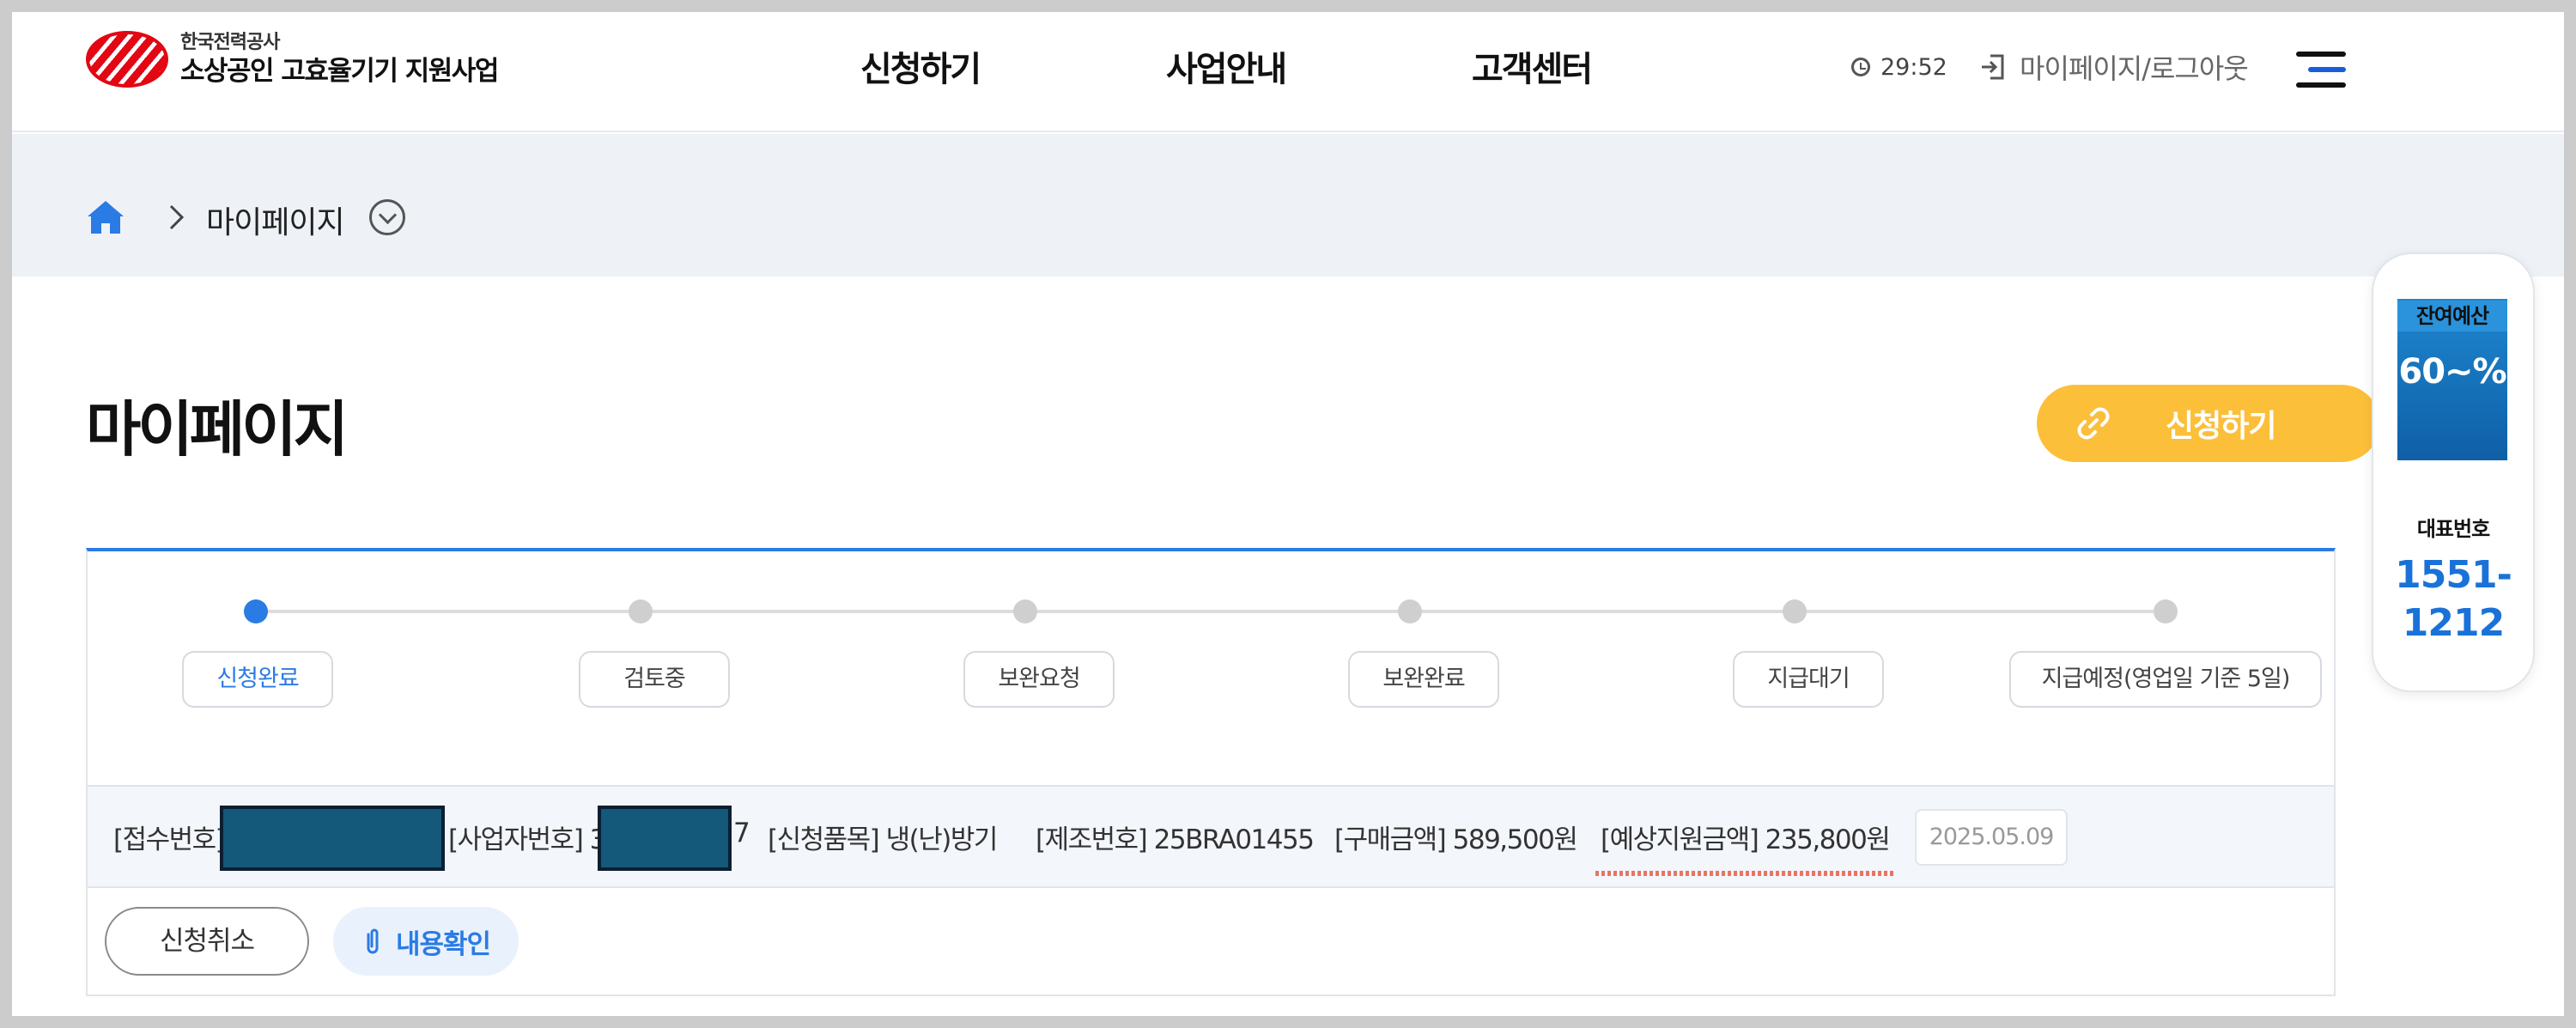  Describe the element at coordinates (127, 59) in the screenshot. I see `kepco-logo-icon` at that location.